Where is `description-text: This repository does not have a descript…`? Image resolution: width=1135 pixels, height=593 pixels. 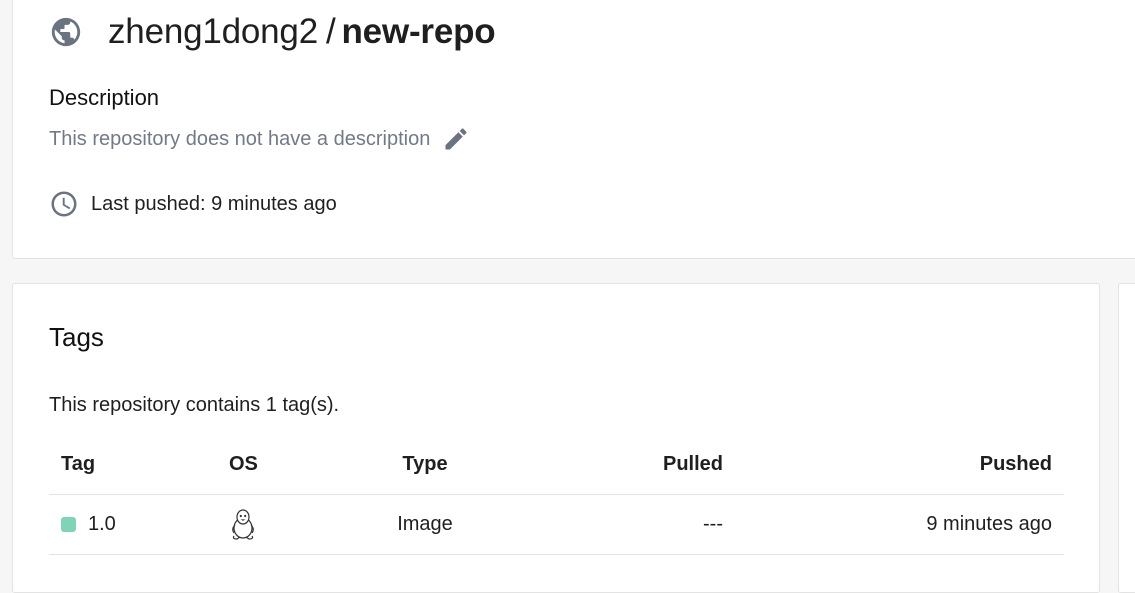
description-text: This repository does not have a descript… is located at coordinates (240, 138).